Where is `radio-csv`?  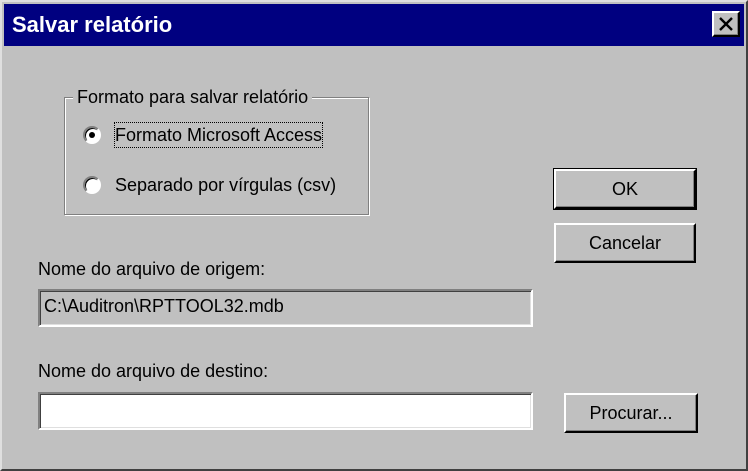 radio-csv is located at coordinates (92, 185).